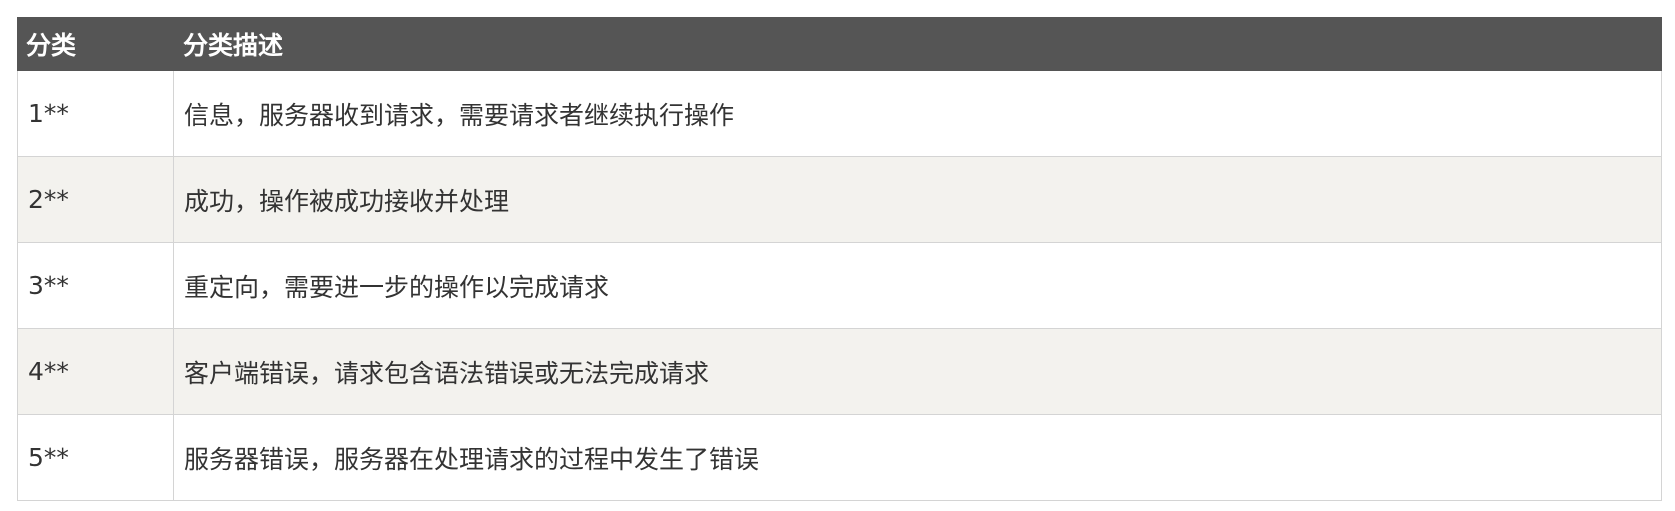  Describe the element at coordinates (95, 285) in the screenshot. I see `category-cell: 3**` at that location.